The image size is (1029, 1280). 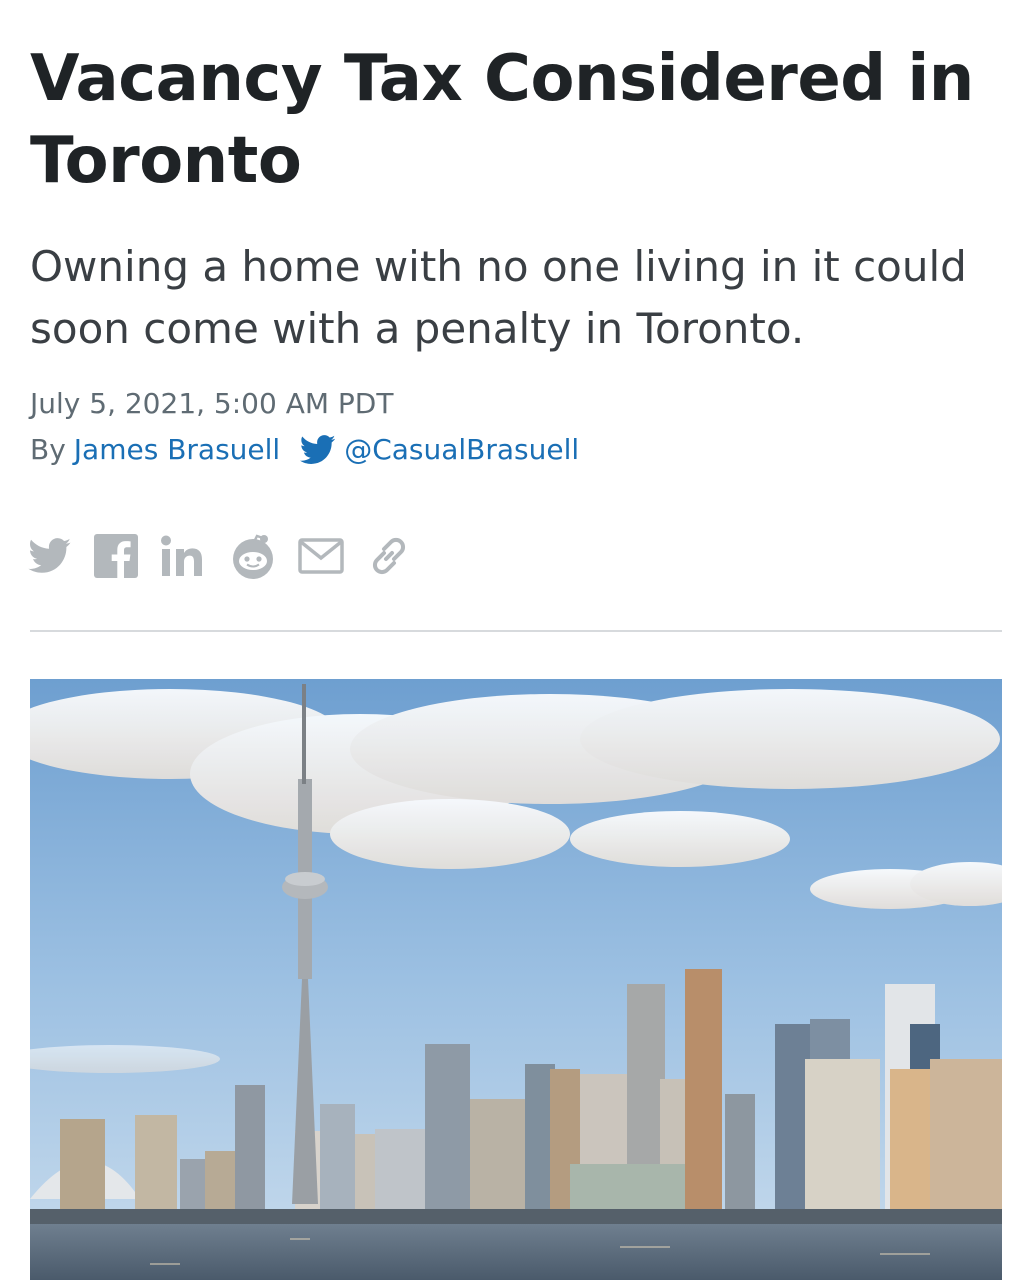 I want to click on copy-link-button, so click(x=389, y=556).